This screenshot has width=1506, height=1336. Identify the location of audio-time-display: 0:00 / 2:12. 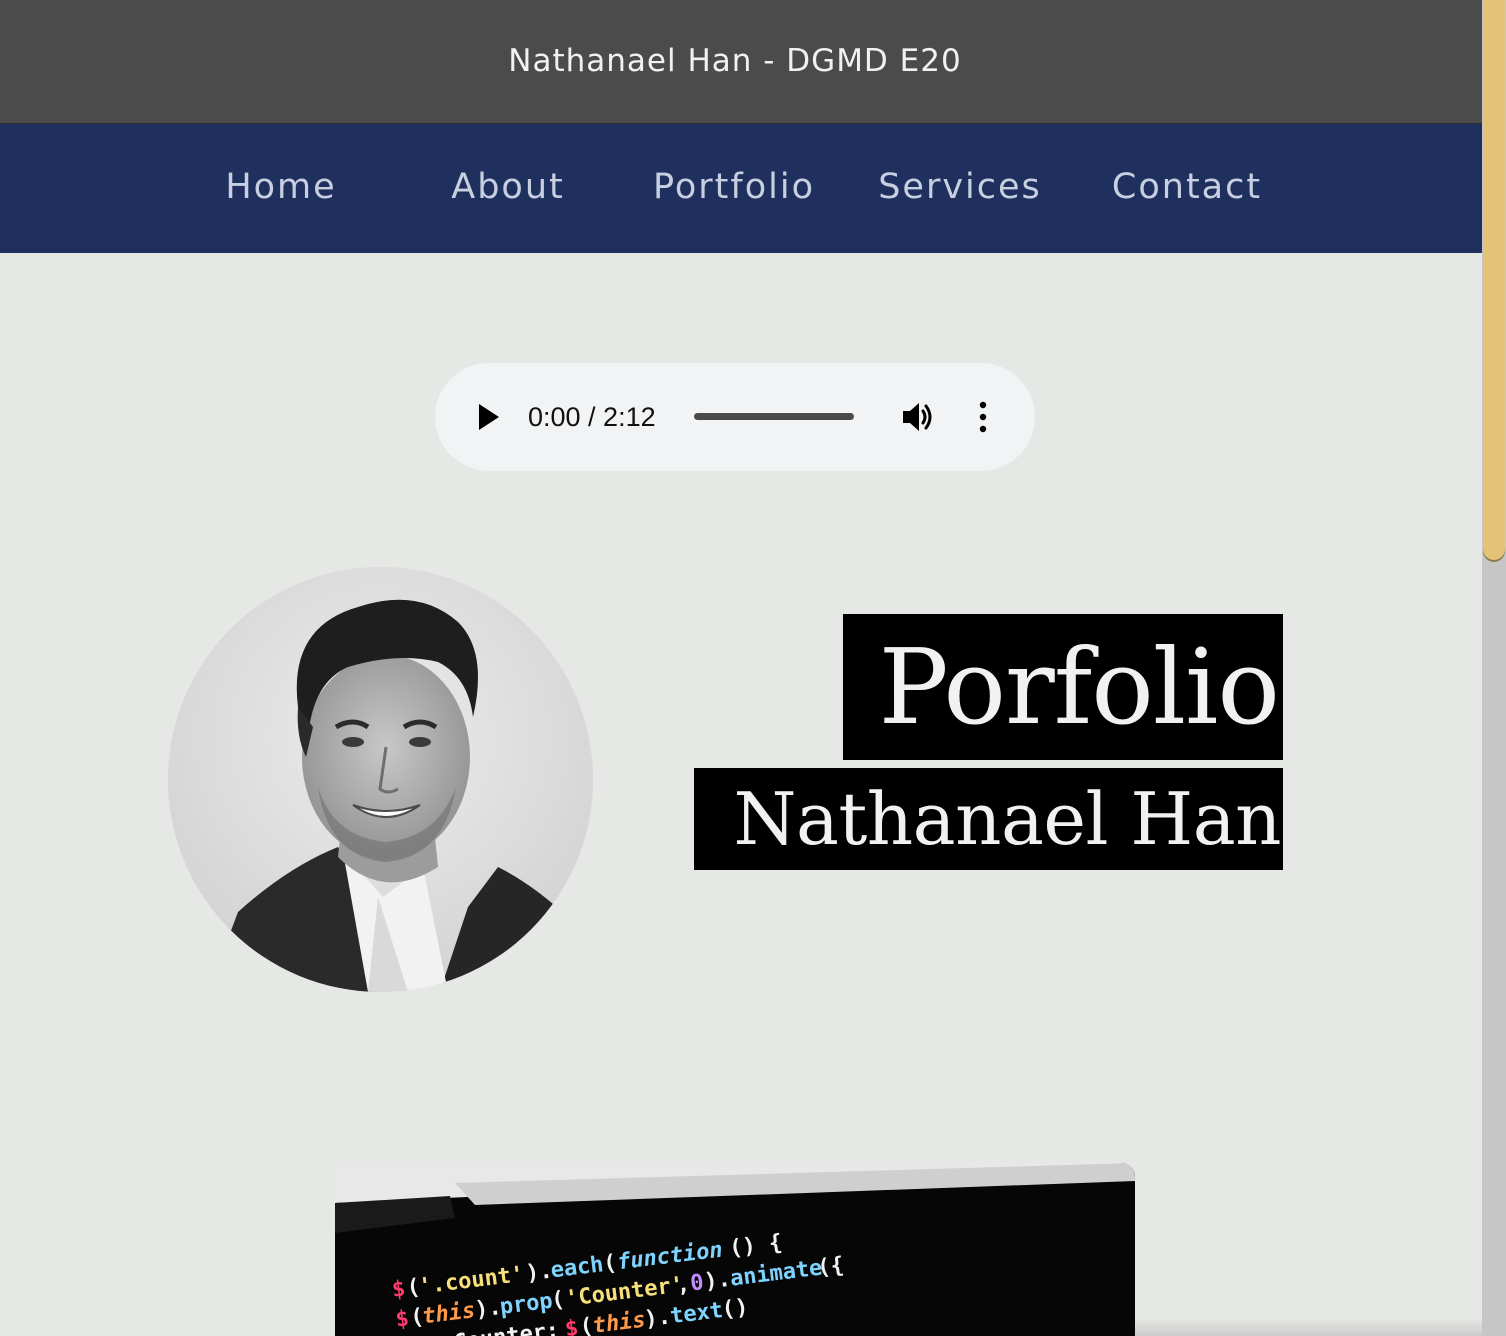
(592, 417).